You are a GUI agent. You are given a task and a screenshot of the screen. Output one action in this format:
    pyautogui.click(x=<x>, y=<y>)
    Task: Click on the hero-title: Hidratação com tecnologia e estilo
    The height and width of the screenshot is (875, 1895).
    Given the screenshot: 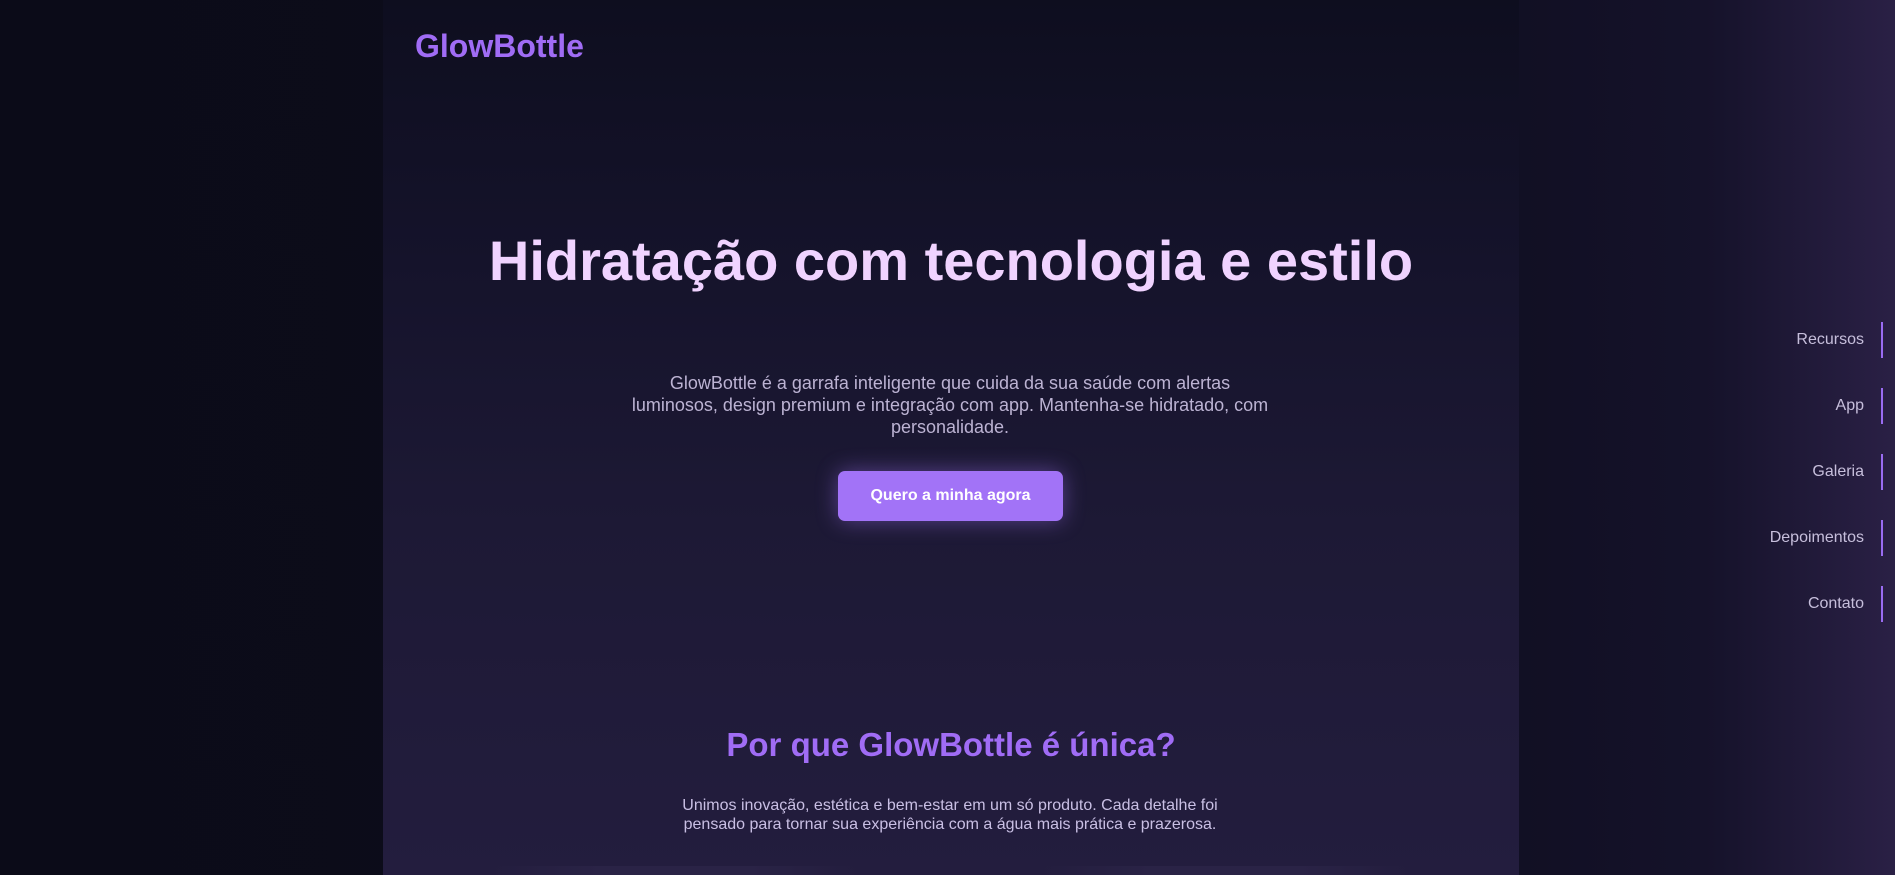 What is the action you would take?
    pyautogui.click(x=951, y=260)
    